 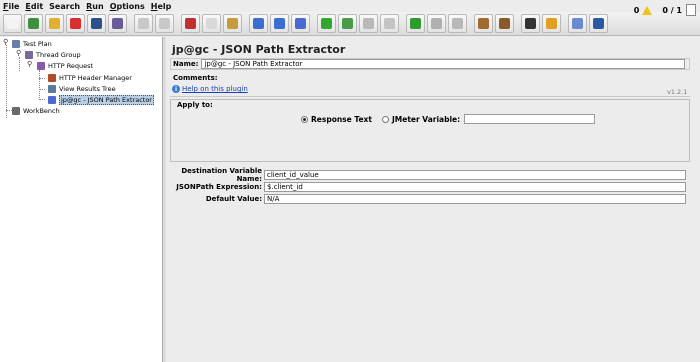 I want to click on undo-icon, so click(x=143, y=23).